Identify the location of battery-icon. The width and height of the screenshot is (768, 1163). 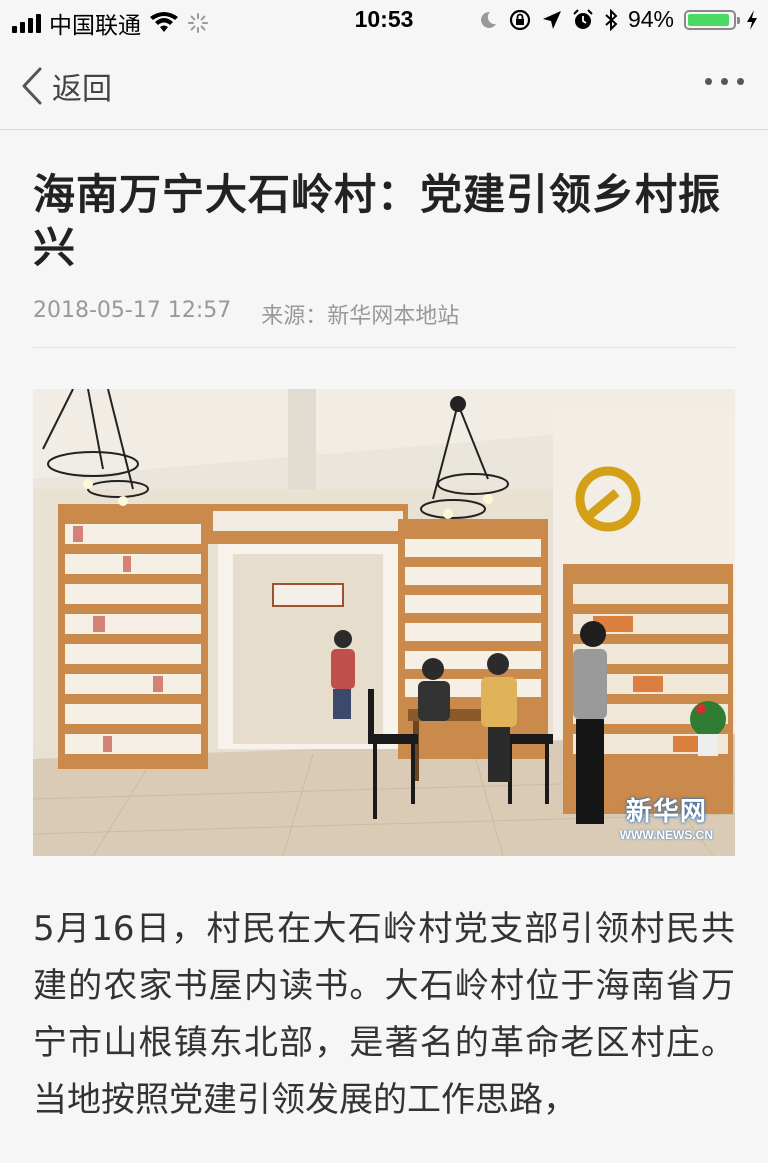
(712, 19).